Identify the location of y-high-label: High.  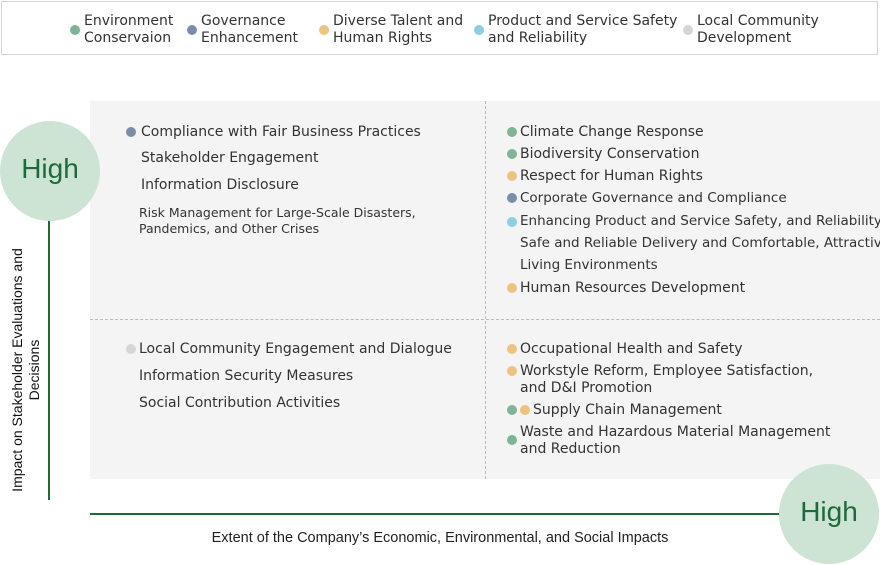
(50, 168).